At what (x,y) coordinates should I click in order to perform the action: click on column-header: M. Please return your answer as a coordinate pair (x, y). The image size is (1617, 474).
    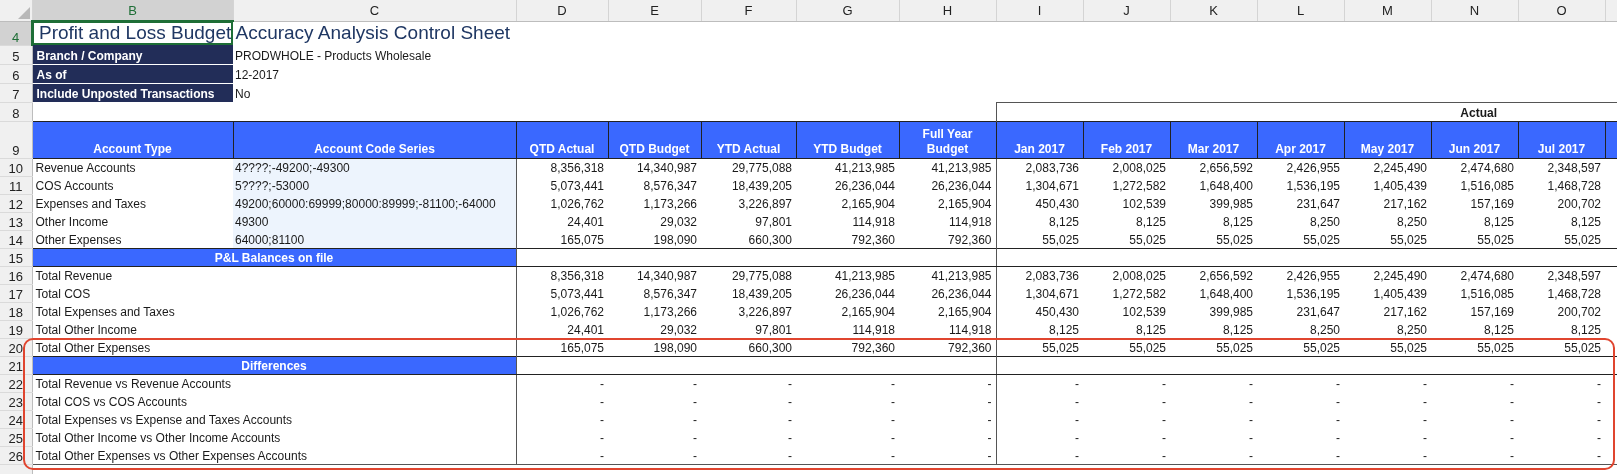
    Looking at the image, I should click on (1387, 10).